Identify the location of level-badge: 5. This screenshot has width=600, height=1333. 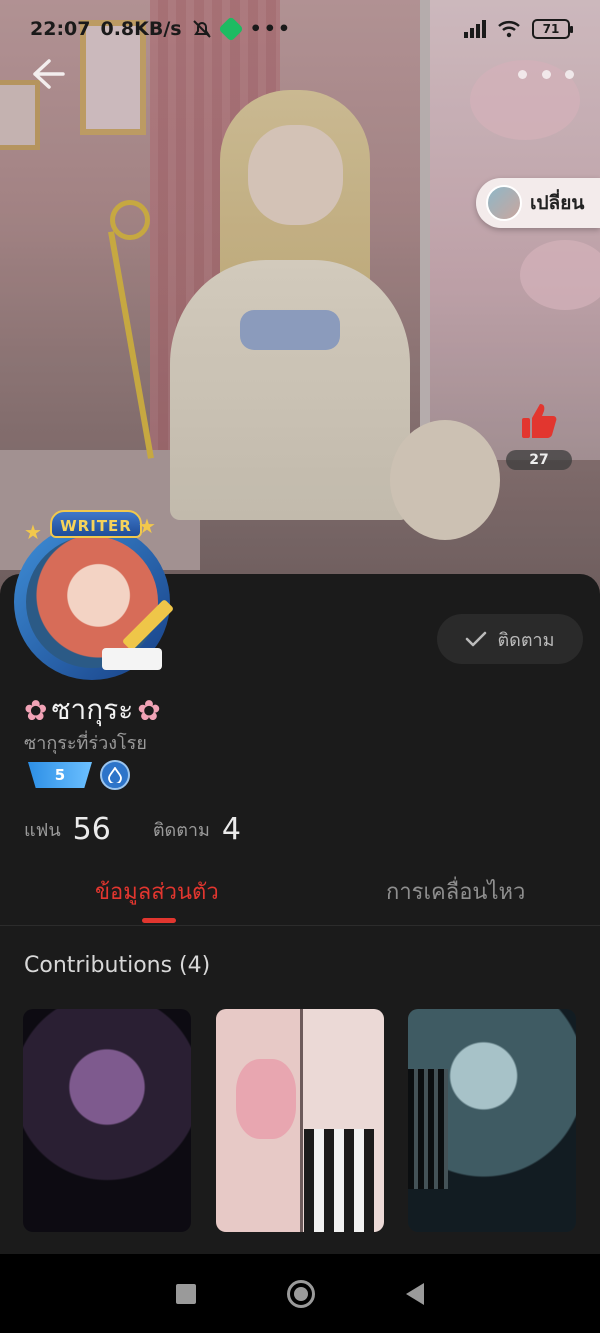
(60, 775).